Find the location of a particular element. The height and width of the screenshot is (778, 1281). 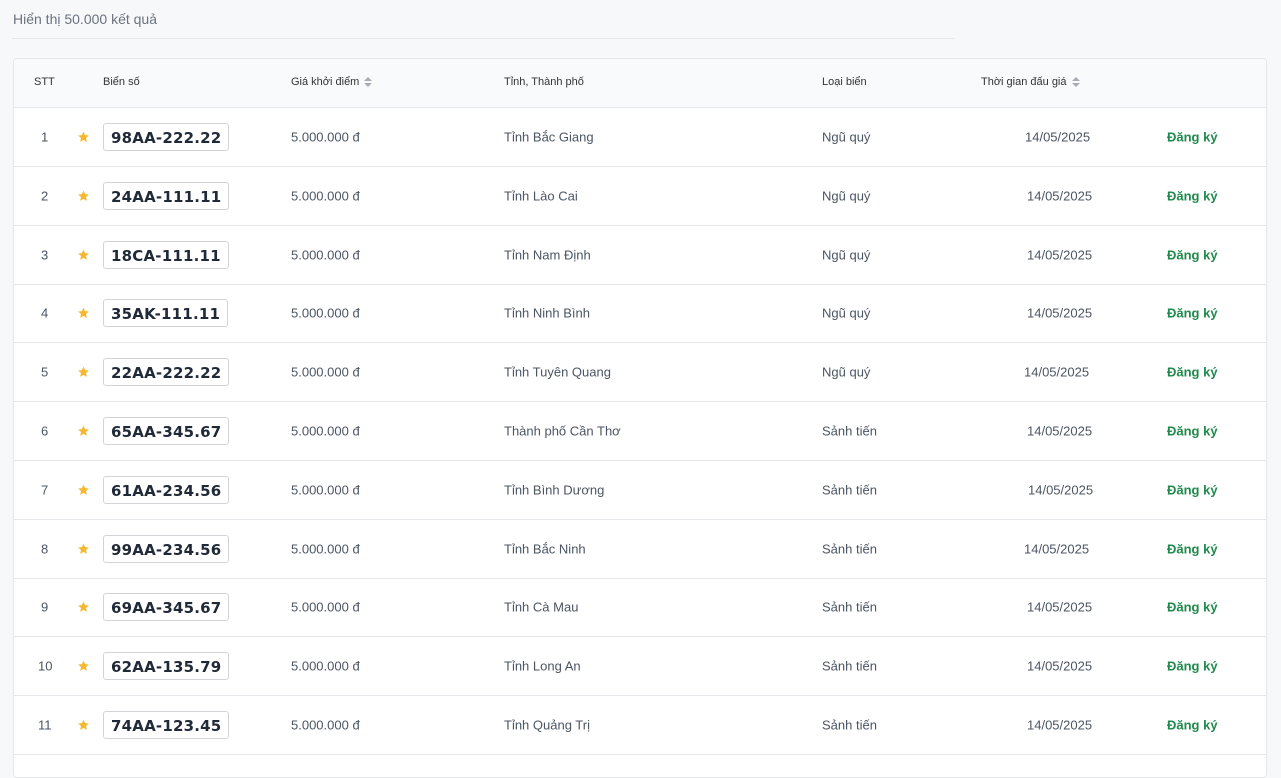

header-stt: STT is located at coordinates (44, 82).